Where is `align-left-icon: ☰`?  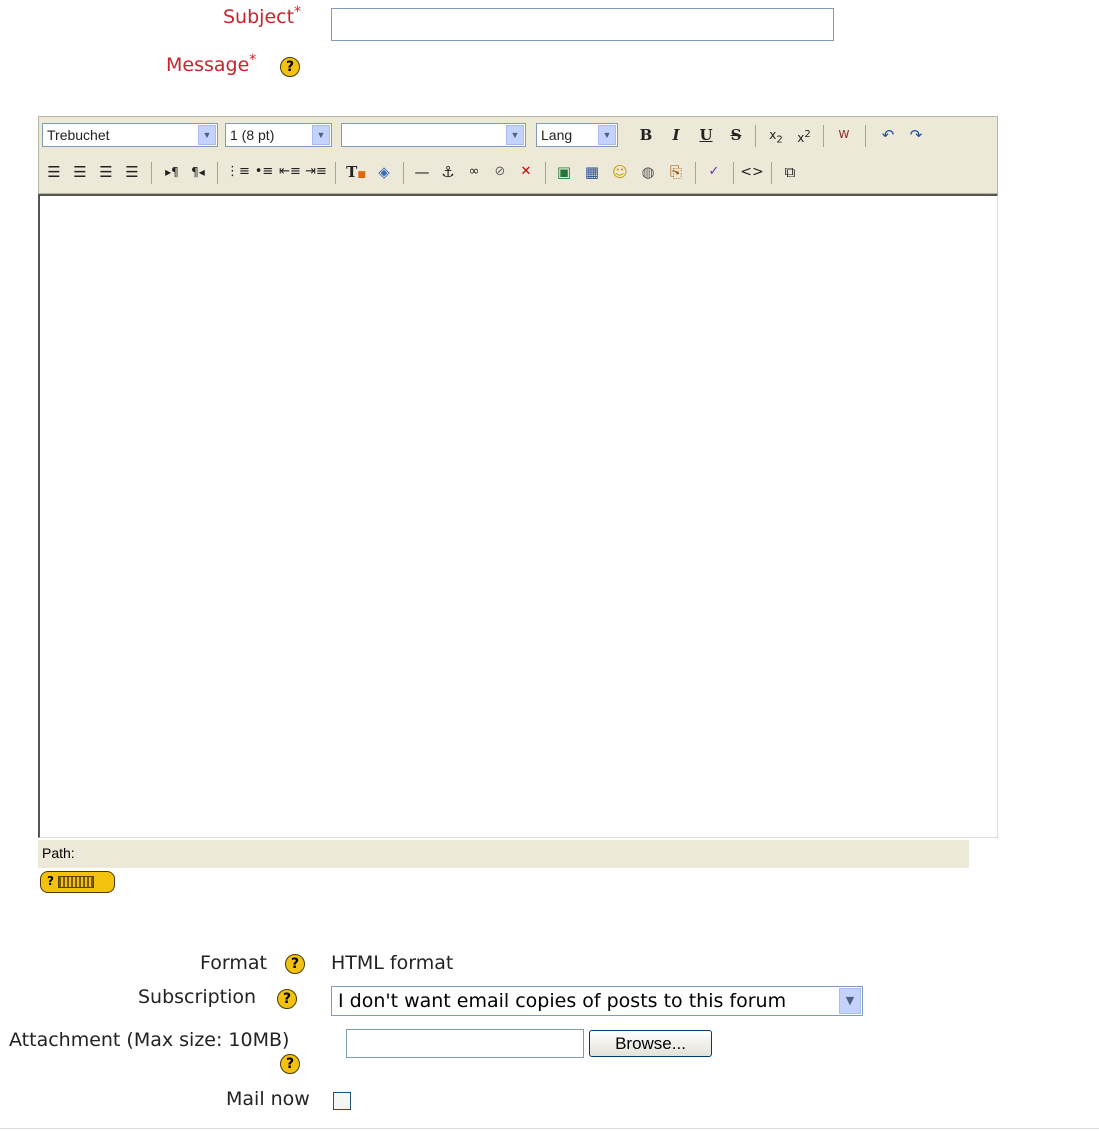
align-left-icon: ☰ is located at coordinates (54, 172).